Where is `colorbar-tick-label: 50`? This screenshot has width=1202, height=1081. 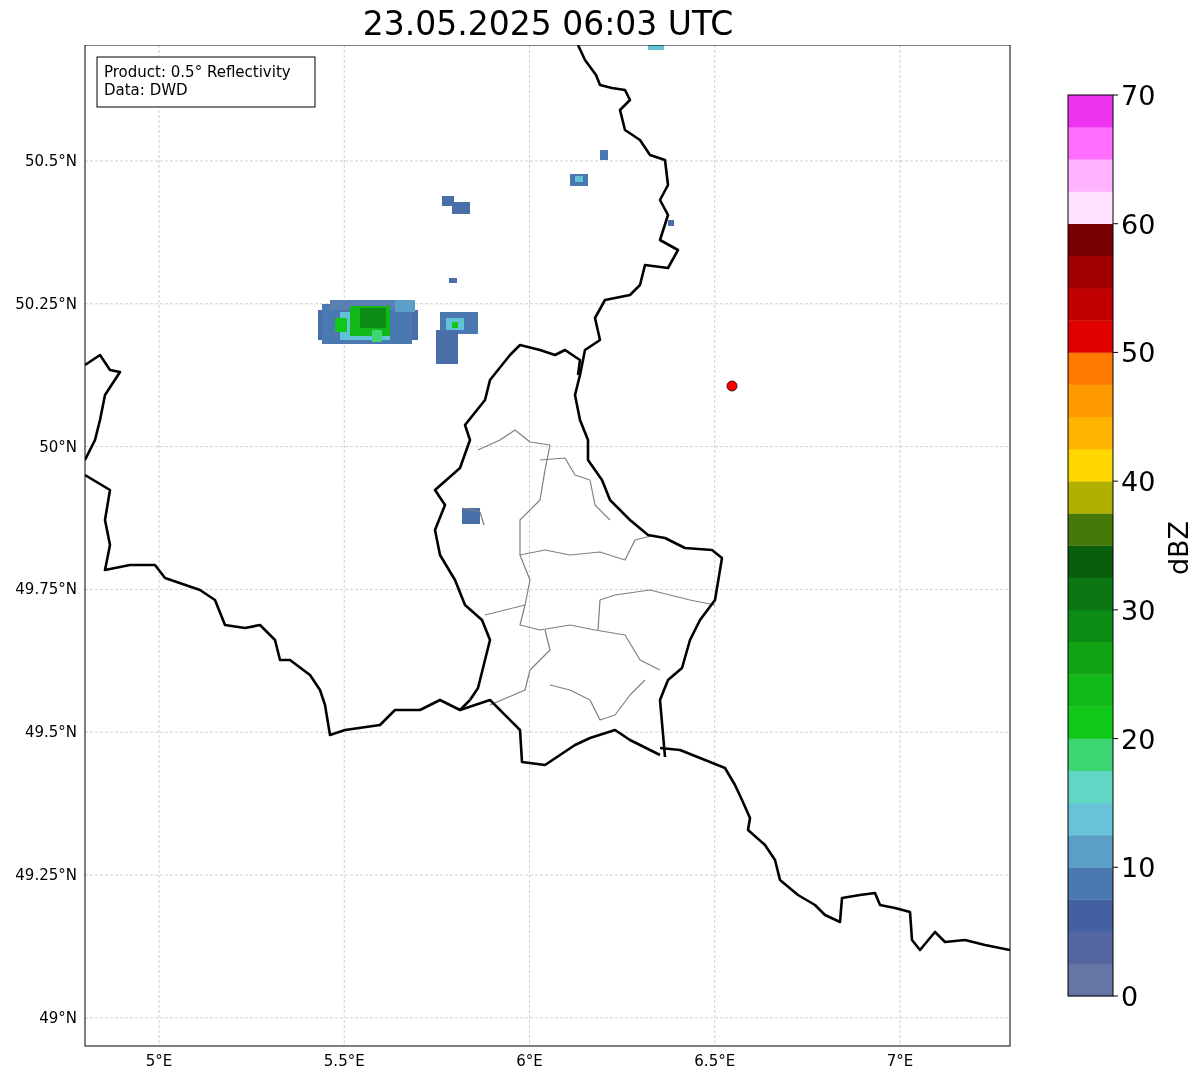
colorbar-tick-label: 50 is located at coordinates (1138, 353).